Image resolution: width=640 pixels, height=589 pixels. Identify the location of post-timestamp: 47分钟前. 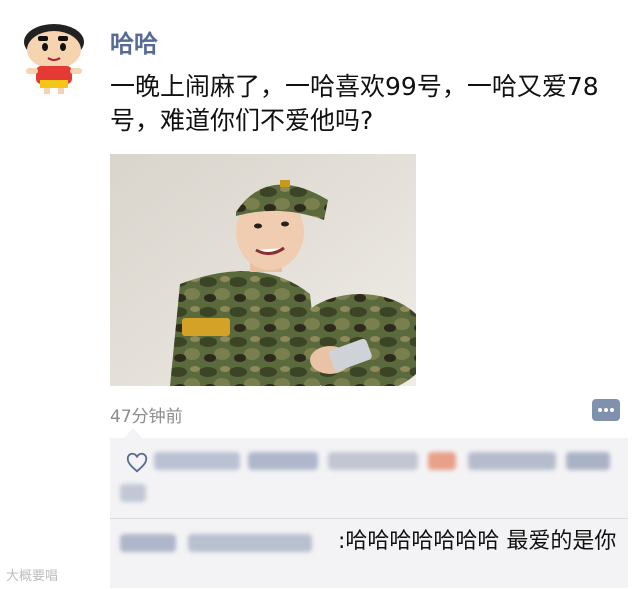
(146, 417).